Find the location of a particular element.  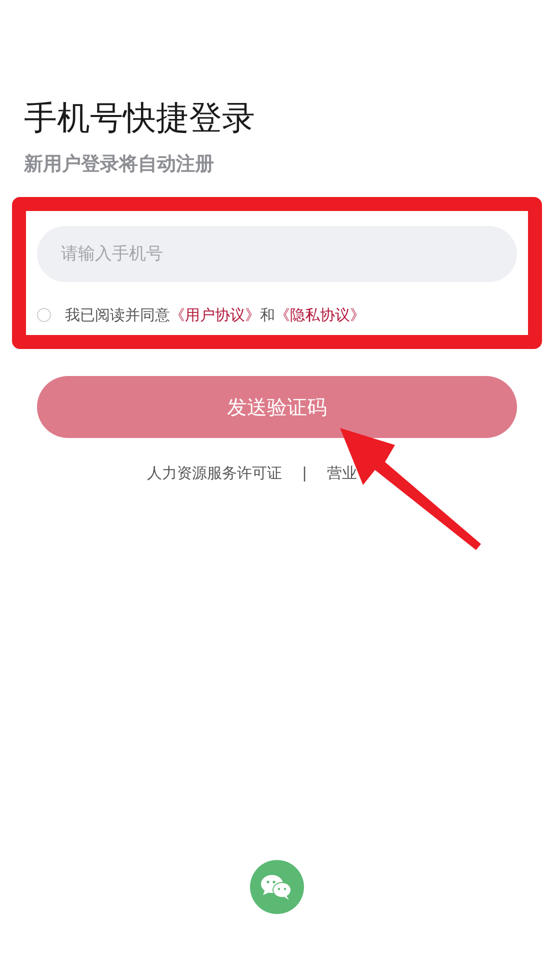

page-title: 手机号快捷登录 is located at coordinates (140, 118).